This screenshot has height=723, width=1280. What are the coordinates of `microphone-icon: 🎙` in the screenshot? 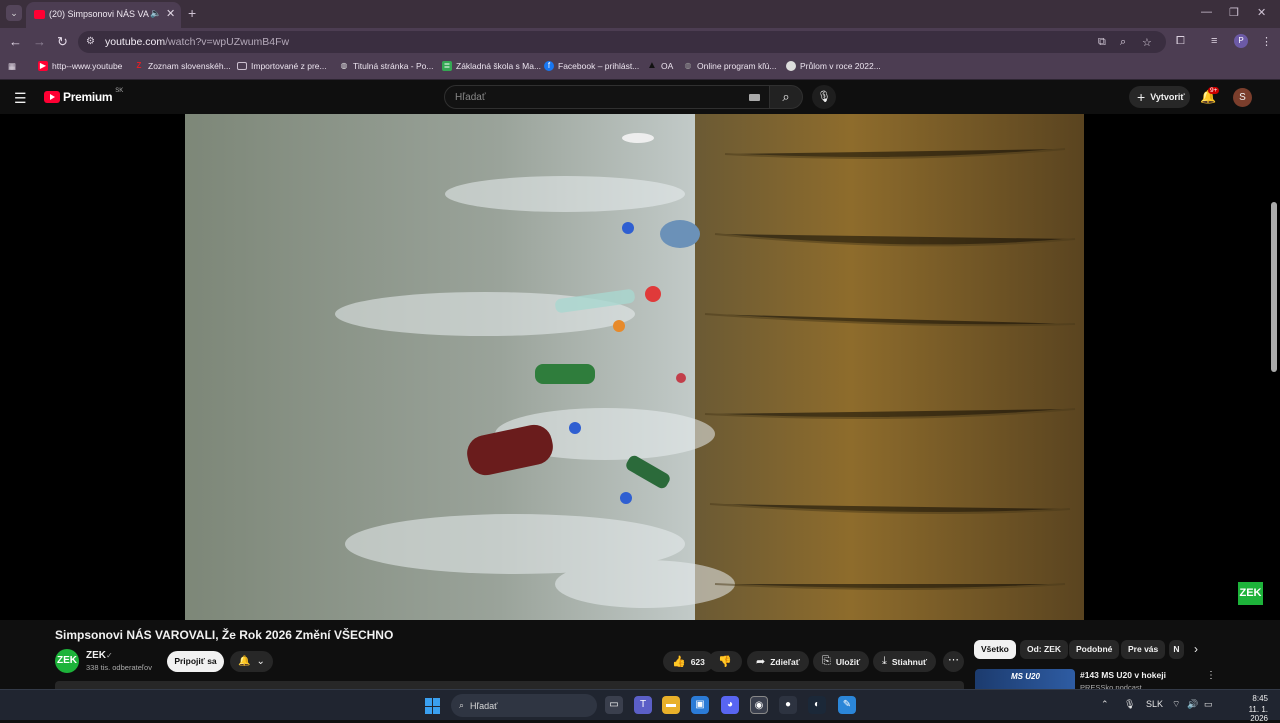 It's located at (1129, 704).